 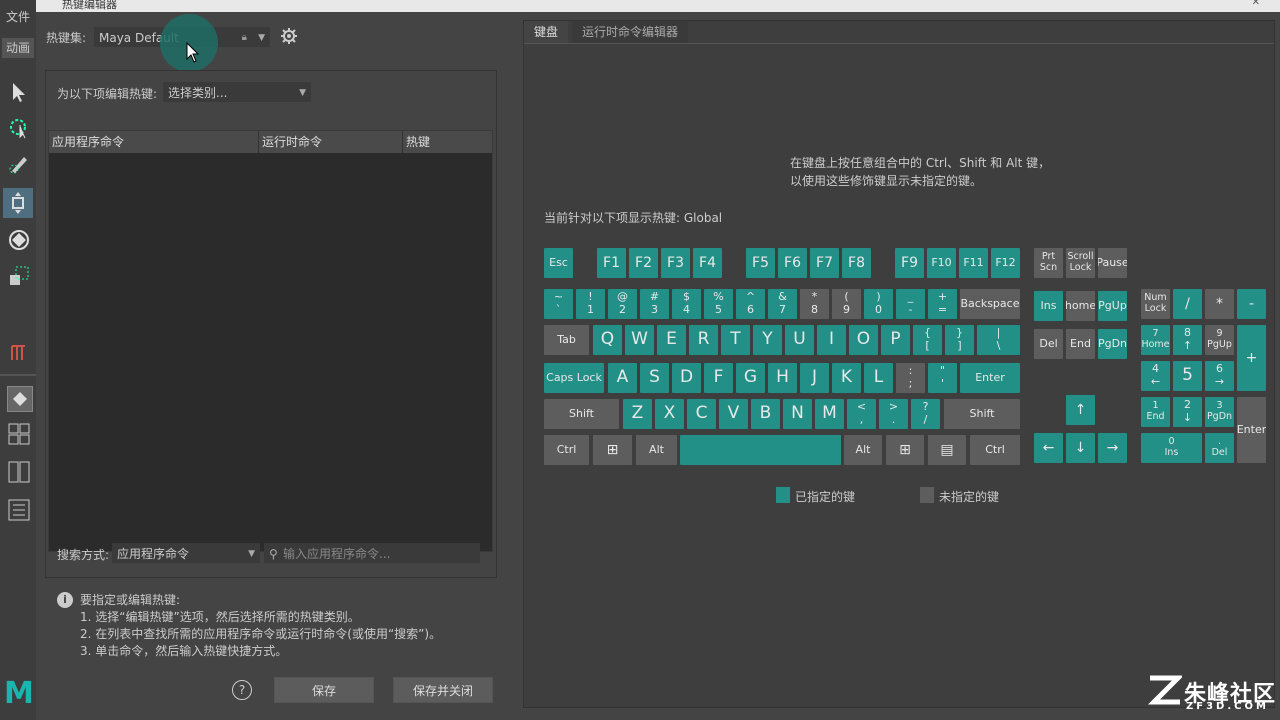 I want to click on key-k3: #3, so click(x=654, y=304).